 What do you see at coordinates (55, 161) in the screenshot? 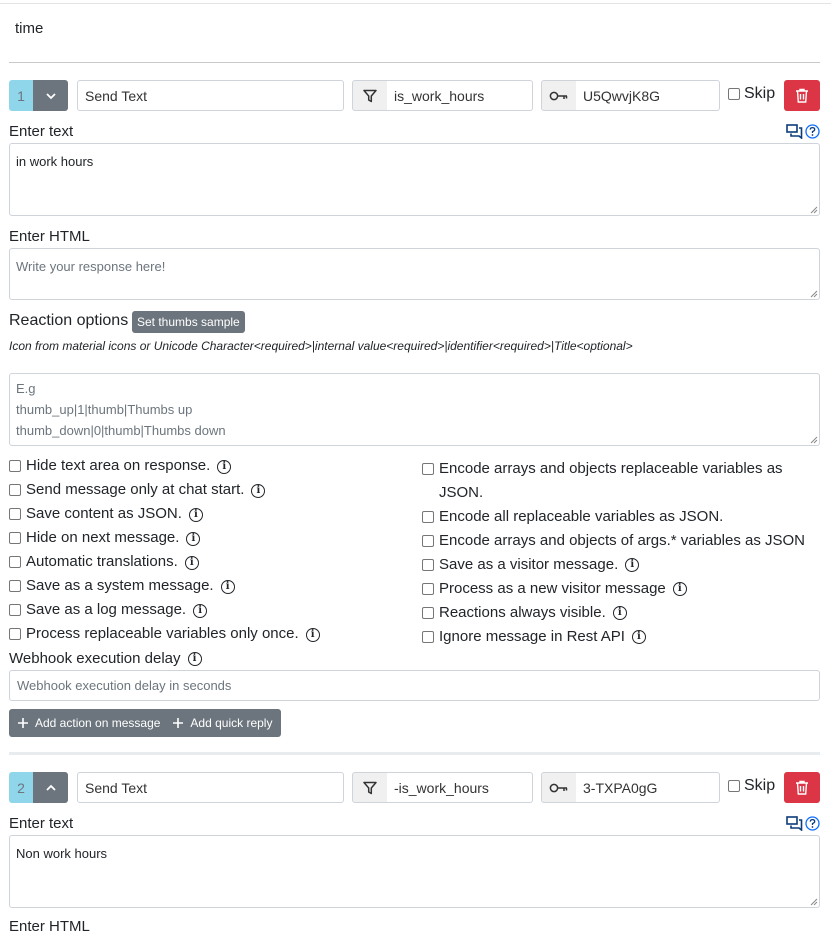
I see `text-value: in work hours` at bounding box center [55, 161].